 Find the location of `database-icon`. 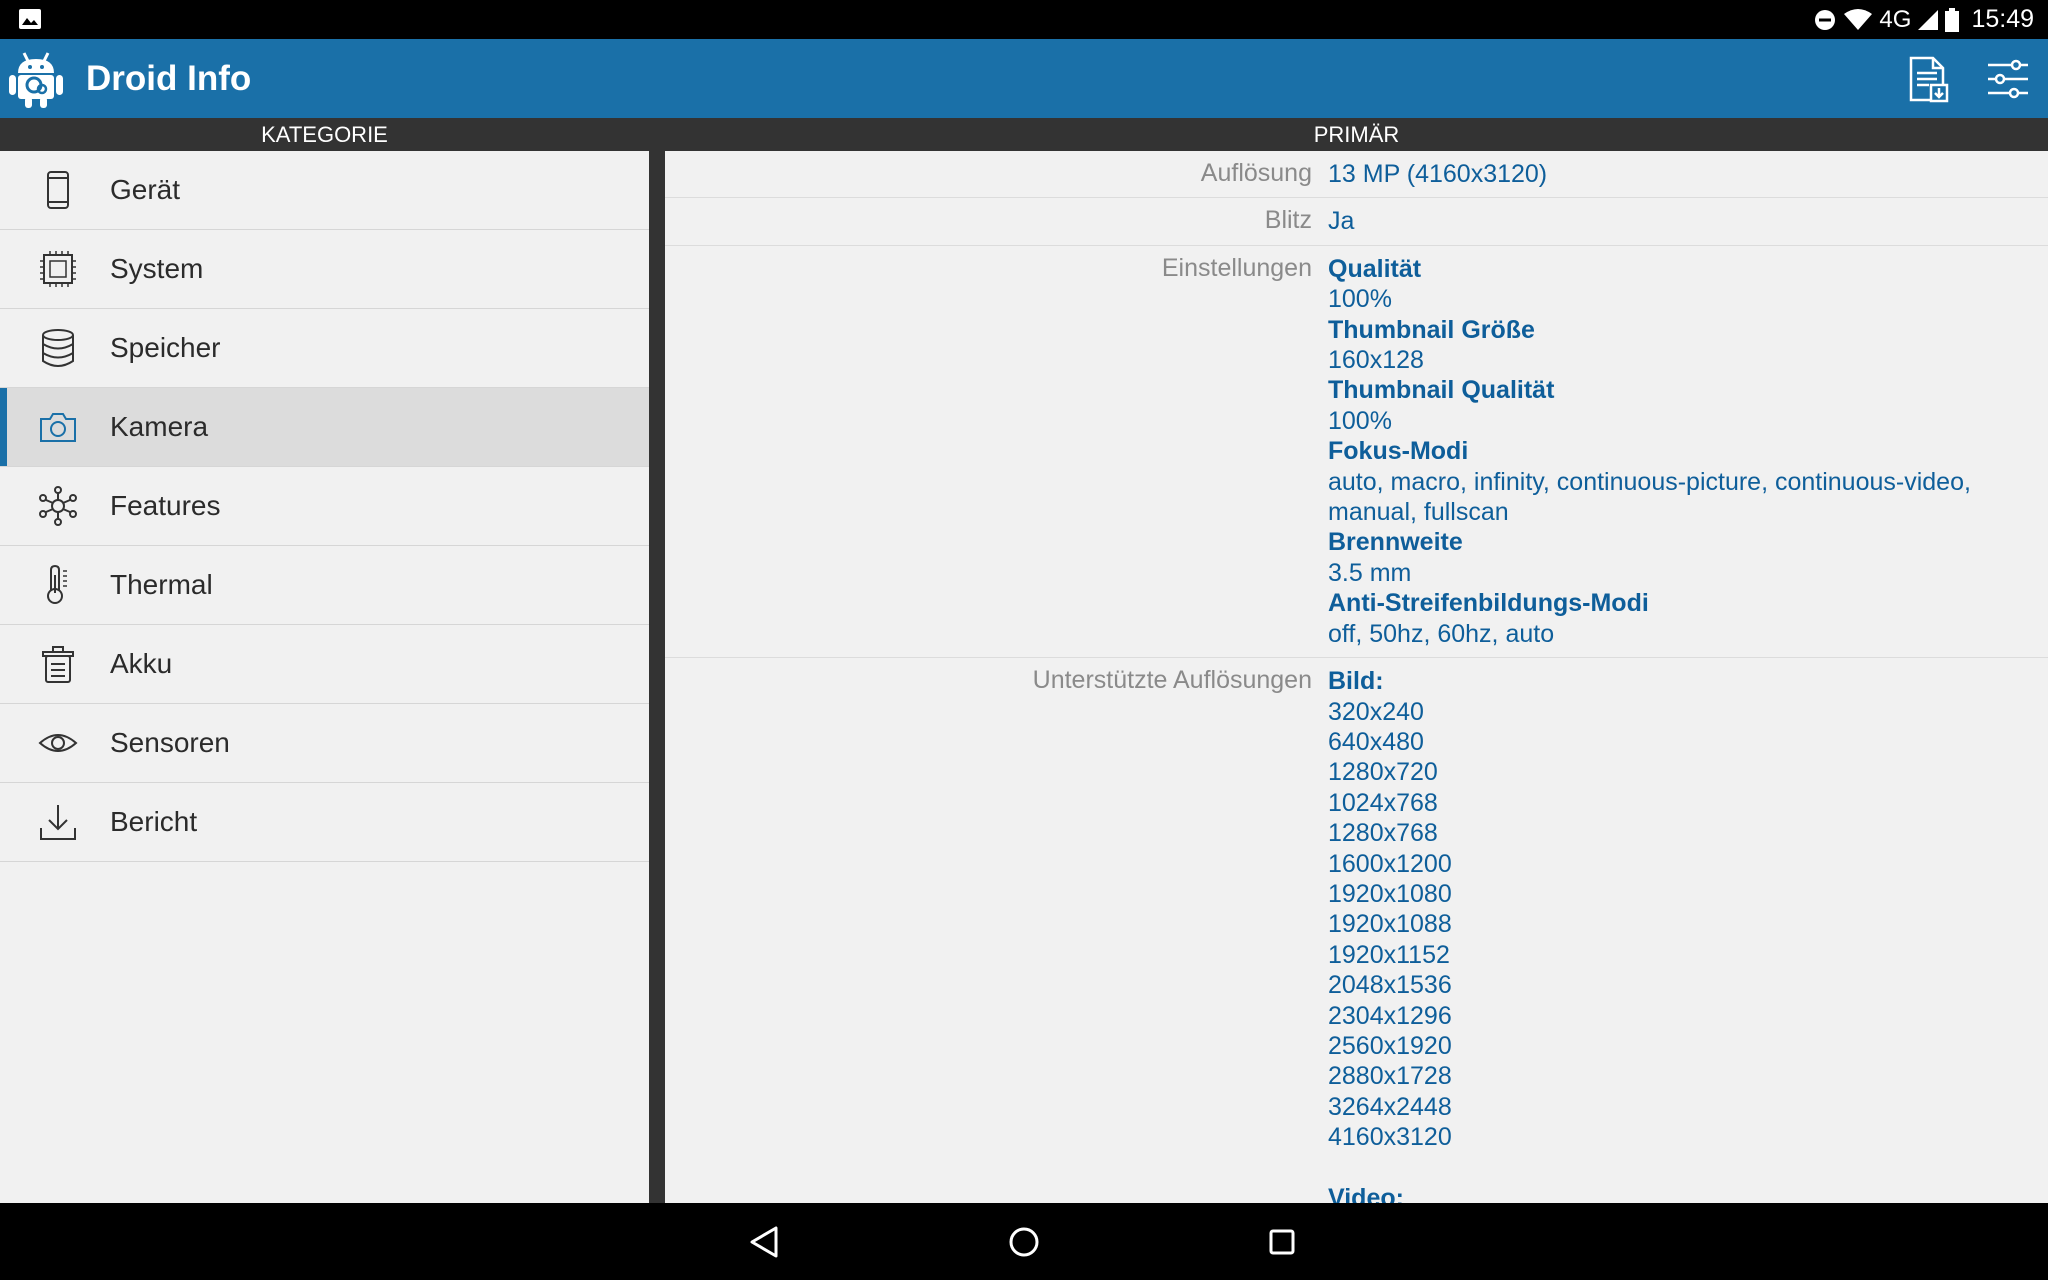

database-icon is located at coordinates (58, 348).